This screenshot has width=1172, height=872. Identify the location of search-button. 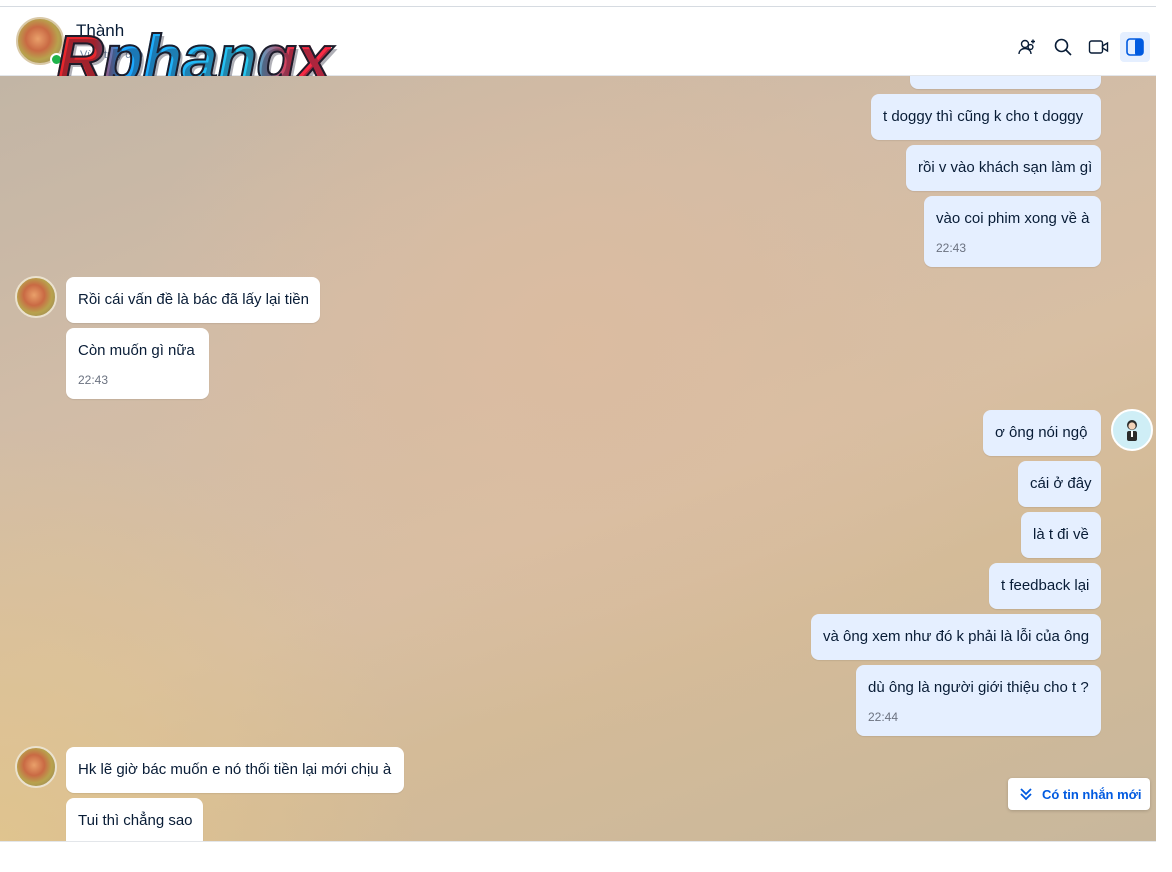
(1063, 47).